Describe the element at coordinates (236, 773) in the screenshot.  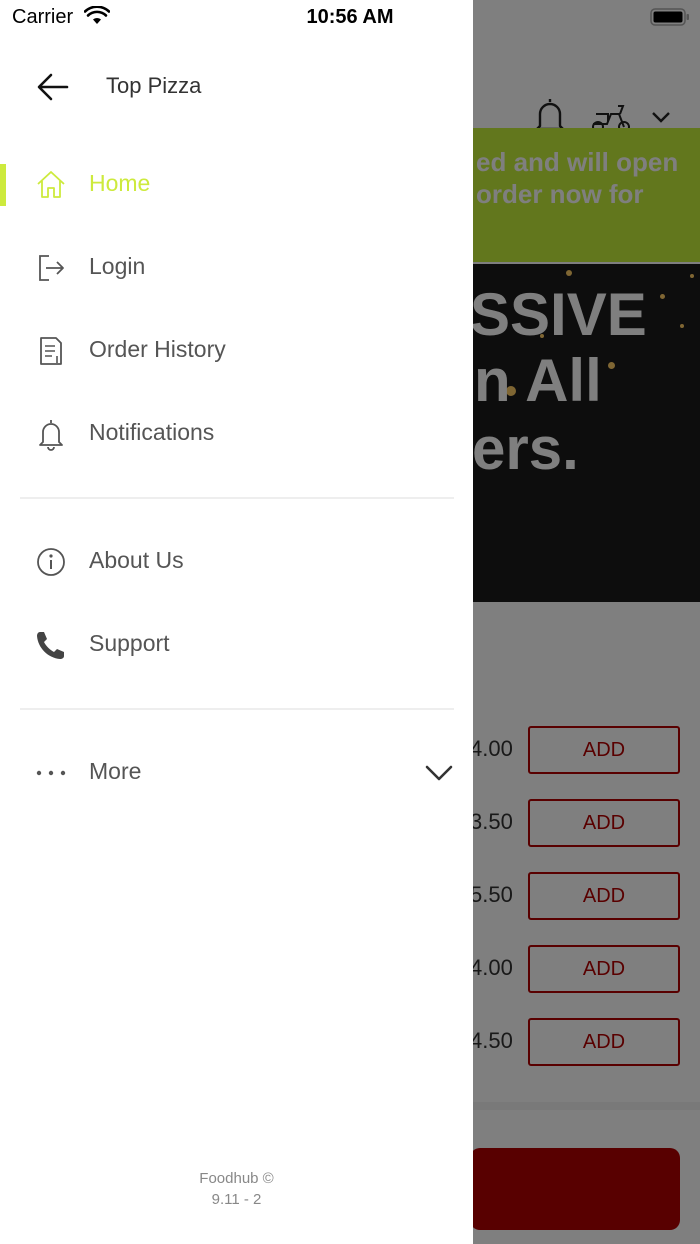
I see `menu-item-more: More` at that location.